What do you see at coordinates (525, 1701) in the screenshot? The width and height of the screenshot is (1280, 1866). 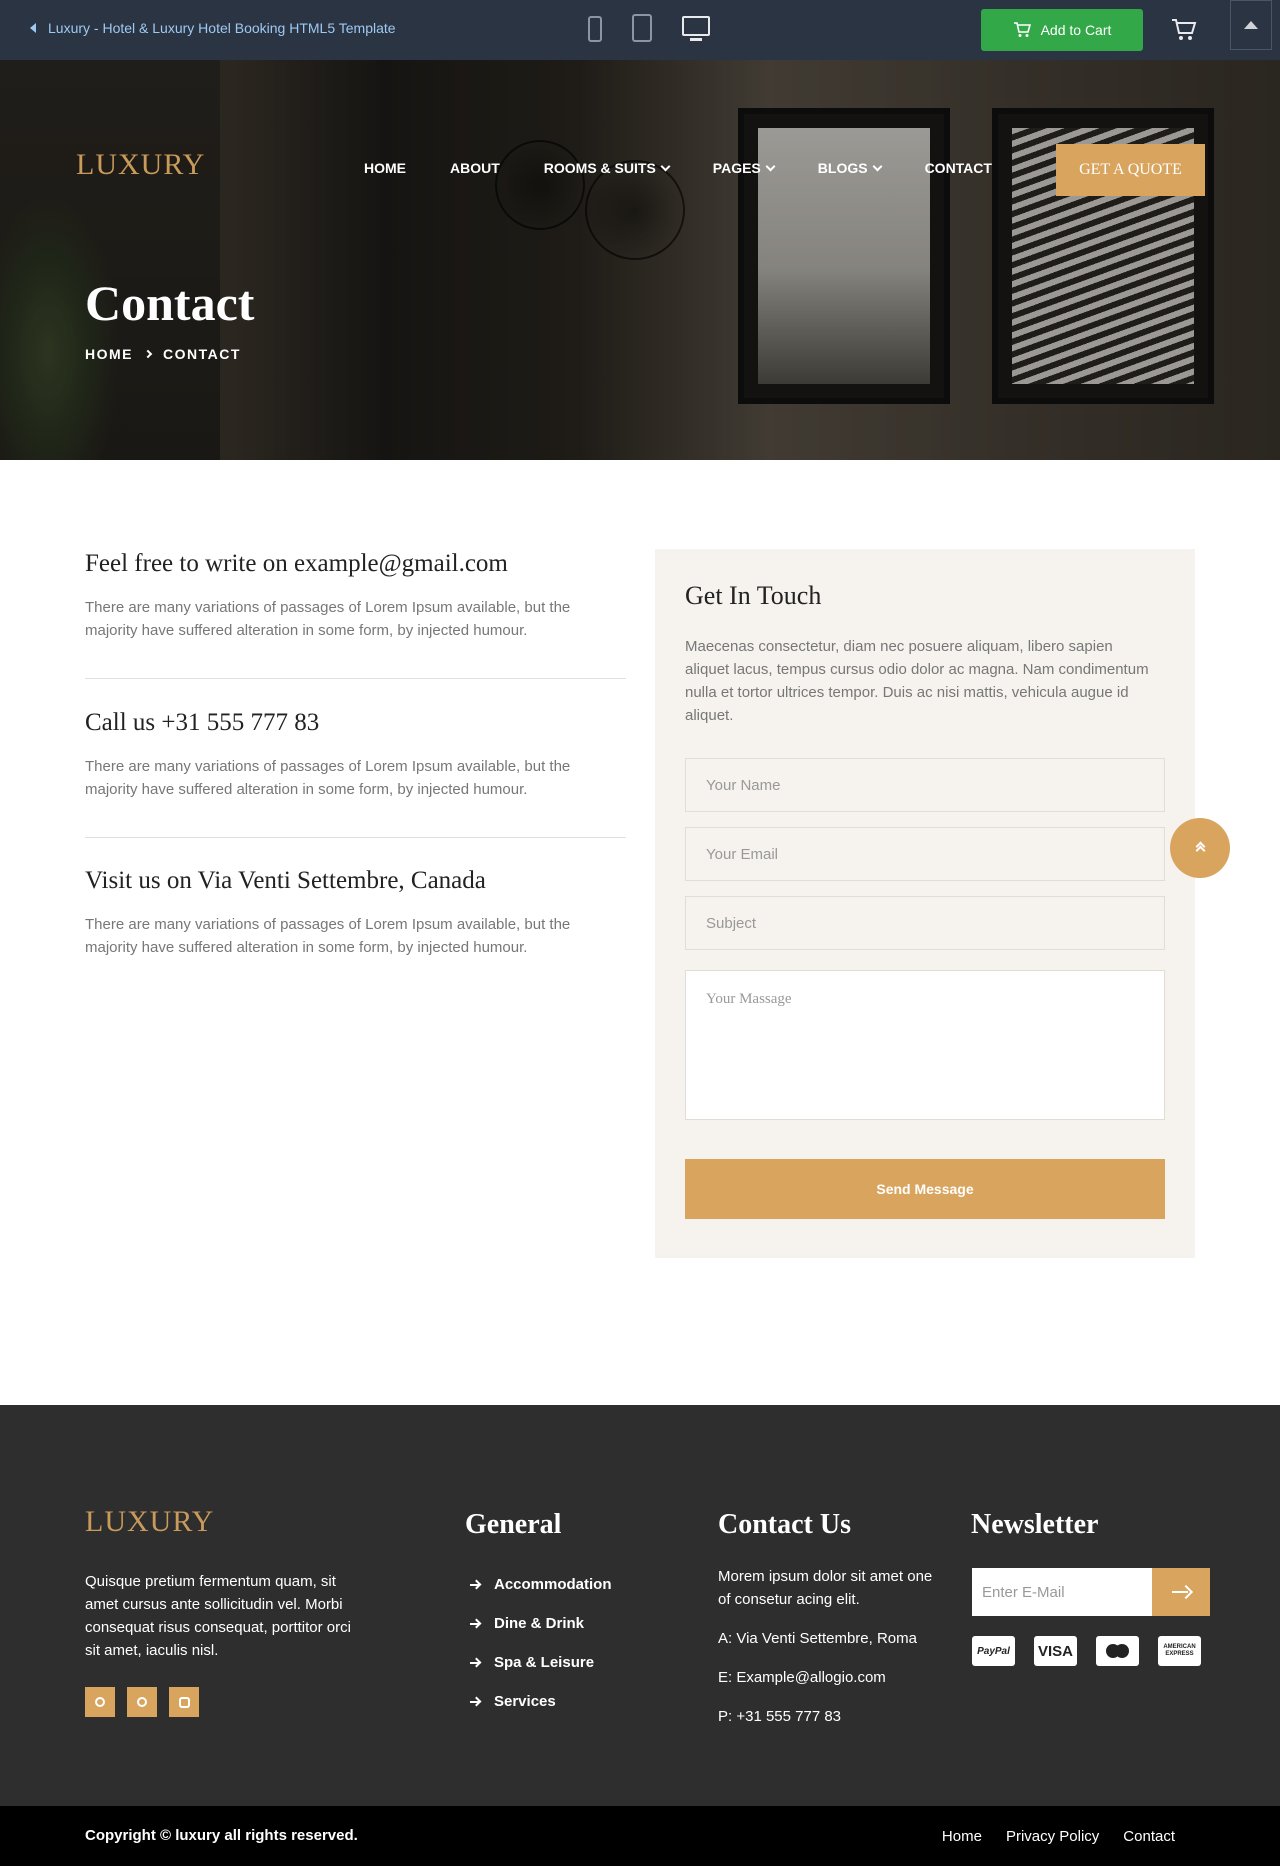 I see `link-label: Services` at bounding box center [525, 1701].